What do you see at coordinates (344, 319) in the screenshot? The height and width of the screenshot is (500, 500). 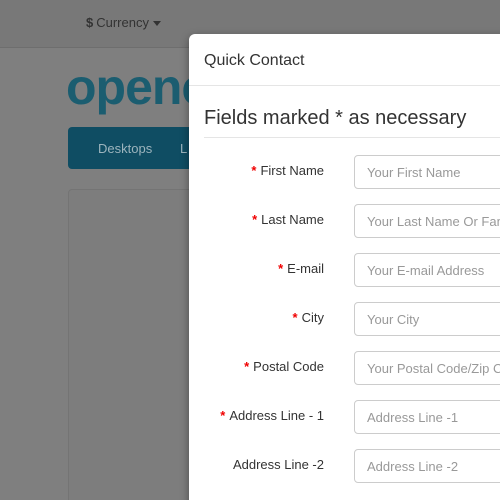 I see `form-row-city: * City` at bounding box center [344, 319].